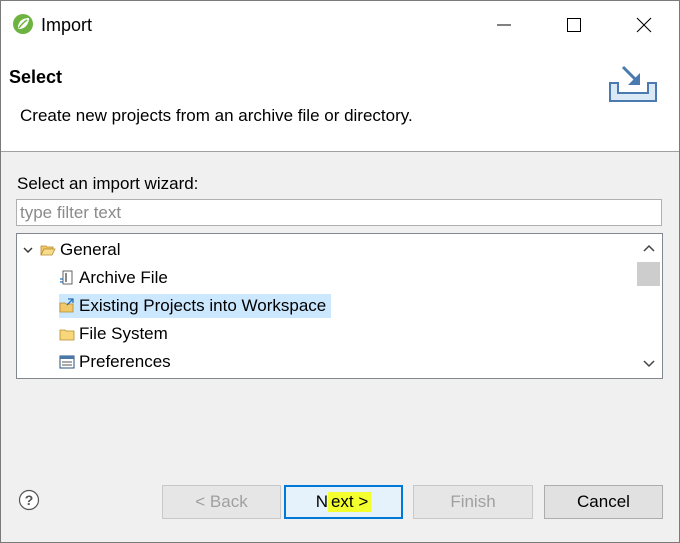  I want to click on scroll-thumb, so click(648, 274).